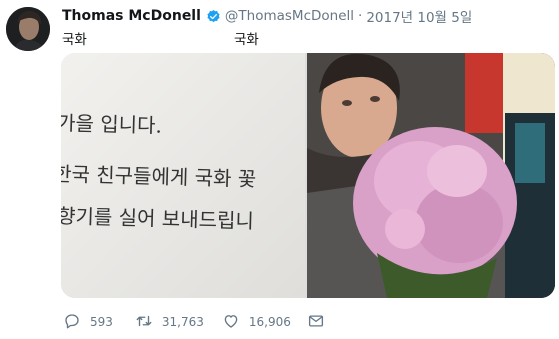  What do you see at coordinates (72, 322) in the screenshot?
I see `reply-icon` at bounding box center [72, 322].